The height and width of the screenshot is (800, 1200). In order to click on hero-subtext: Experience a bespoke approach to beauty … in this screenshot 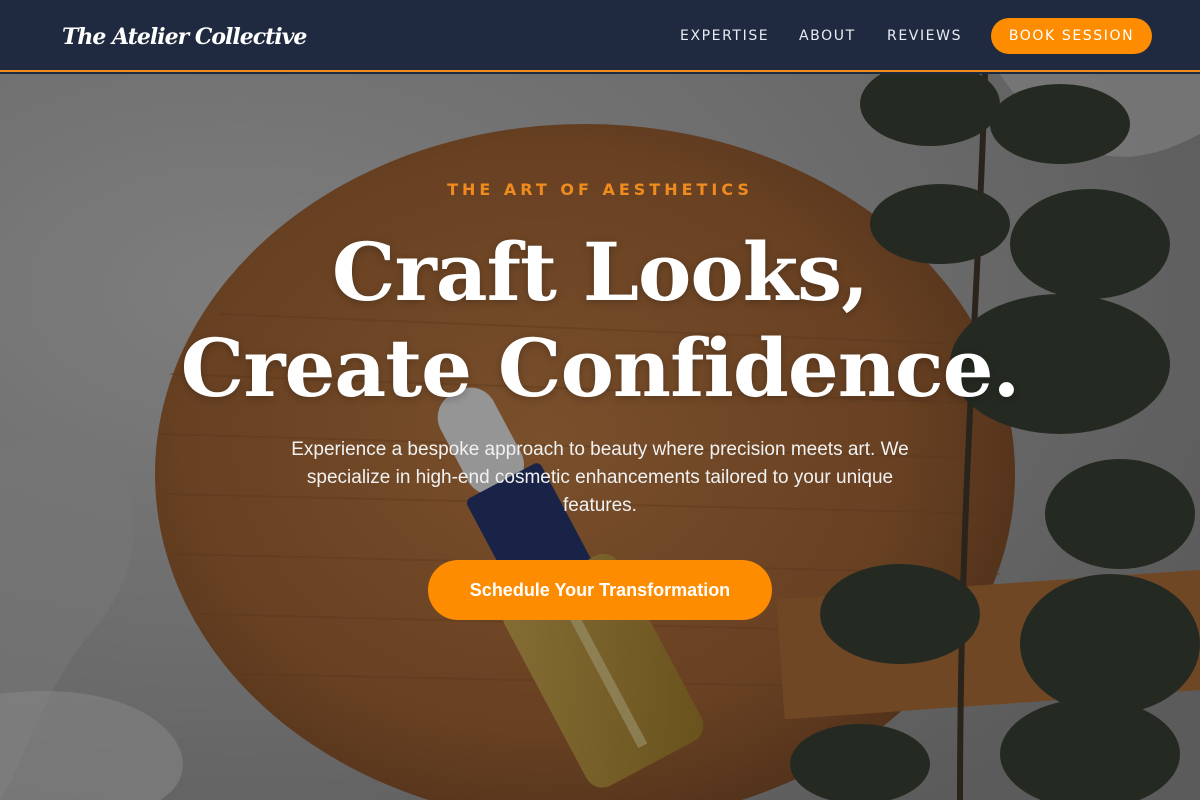, I will do `click(600, 477)`.